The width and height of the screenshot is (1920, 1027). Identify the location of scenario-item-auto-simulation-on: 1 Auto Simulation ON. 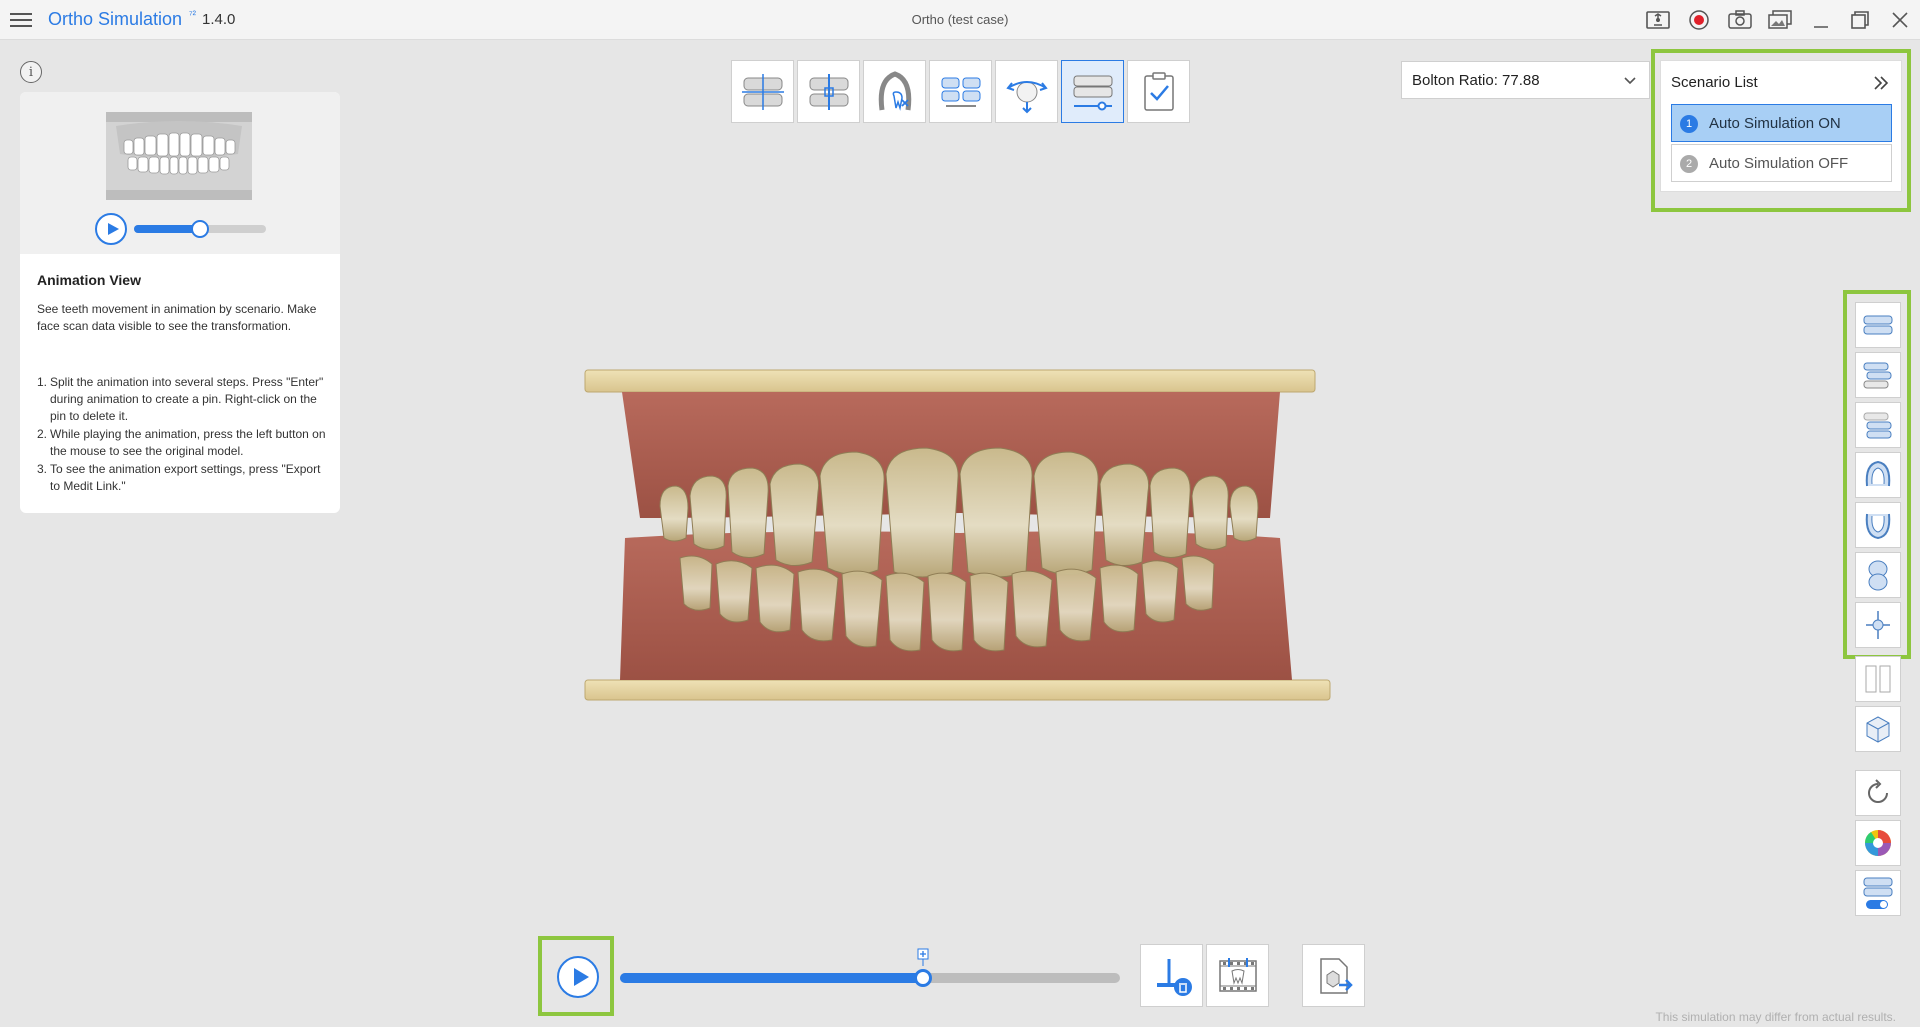
(1781, 123).